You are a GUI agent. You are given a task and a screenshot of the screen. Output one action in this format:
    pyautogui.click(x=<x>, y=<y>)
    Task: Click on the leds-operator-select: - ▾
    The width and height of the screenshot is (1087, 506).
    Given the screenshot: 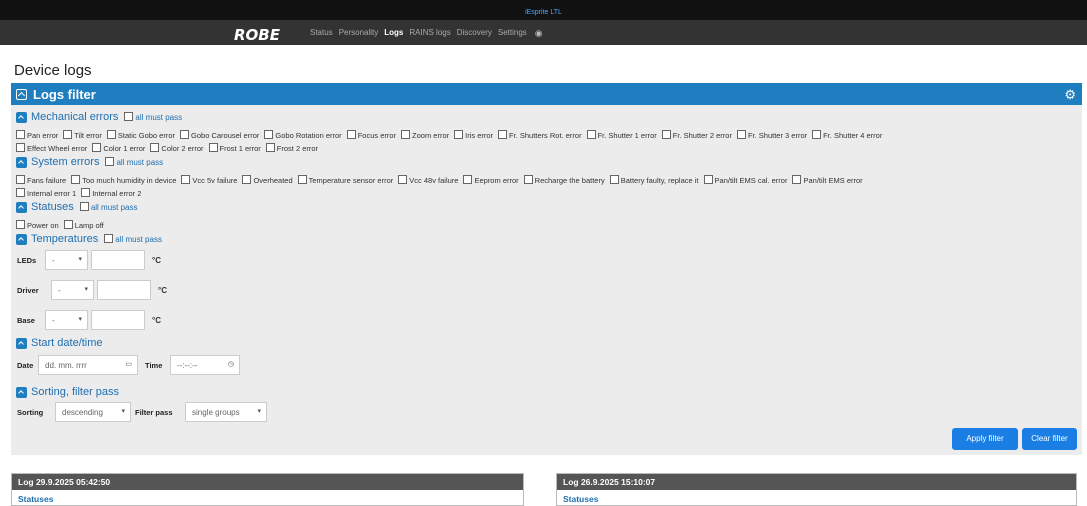 What is the action you would take?
    pyautogui.click(x=66, y=260)
    